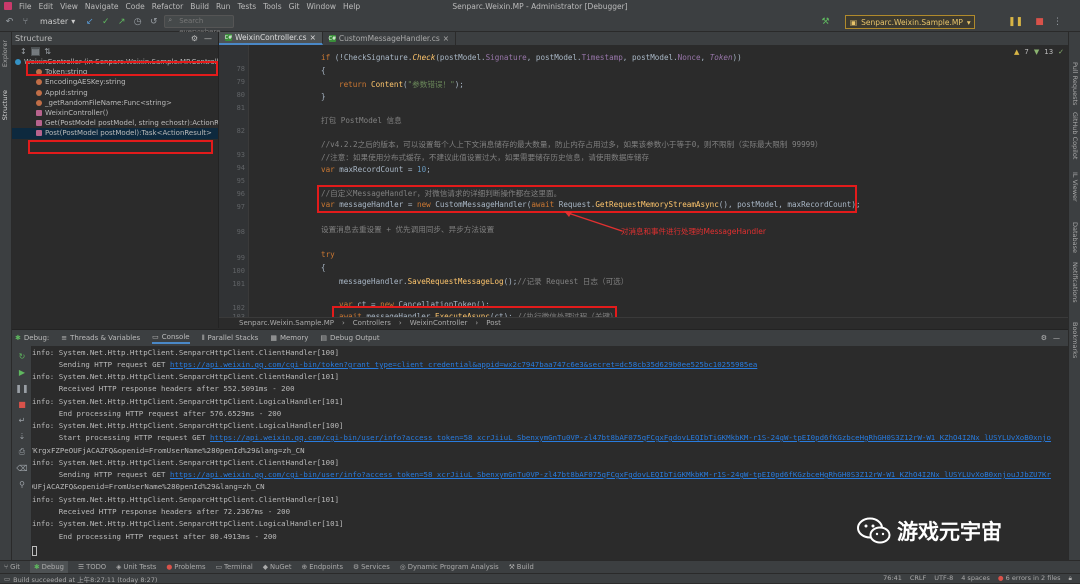 The height and width of the screenshot is (584, 1080). What do you see at coordinates (943, 578) in the screenshot?
I see `file-encoding: UTF-8` at bounding box center [943, 578].